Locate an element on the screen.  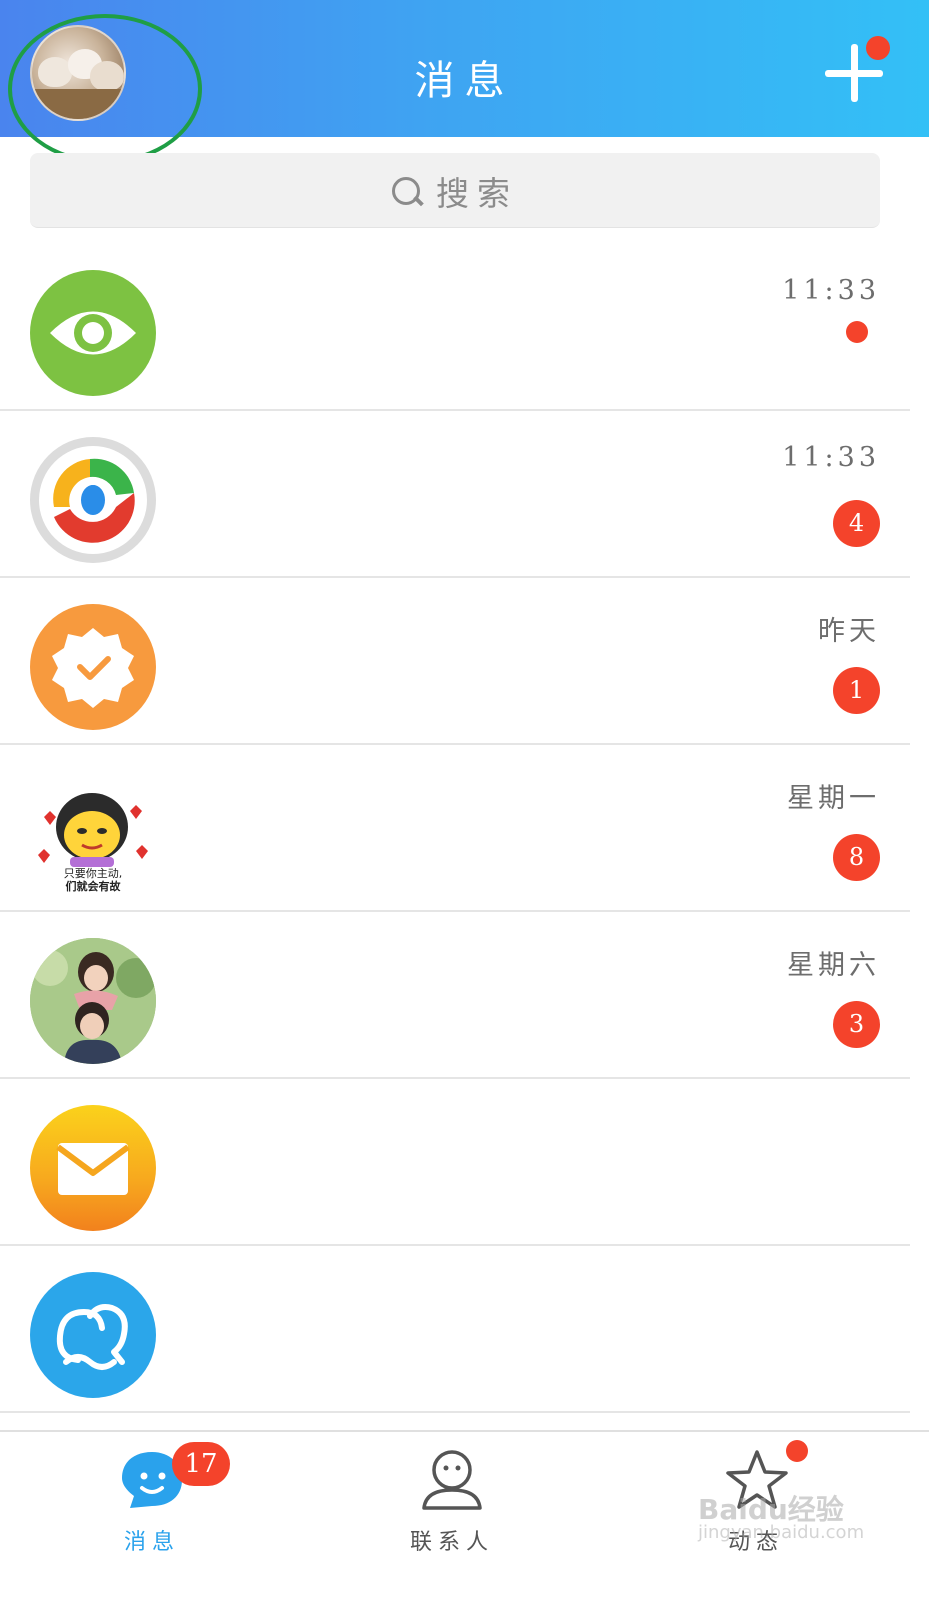
tab-contacts: 联系人 is located at coordinates (452, 1517).